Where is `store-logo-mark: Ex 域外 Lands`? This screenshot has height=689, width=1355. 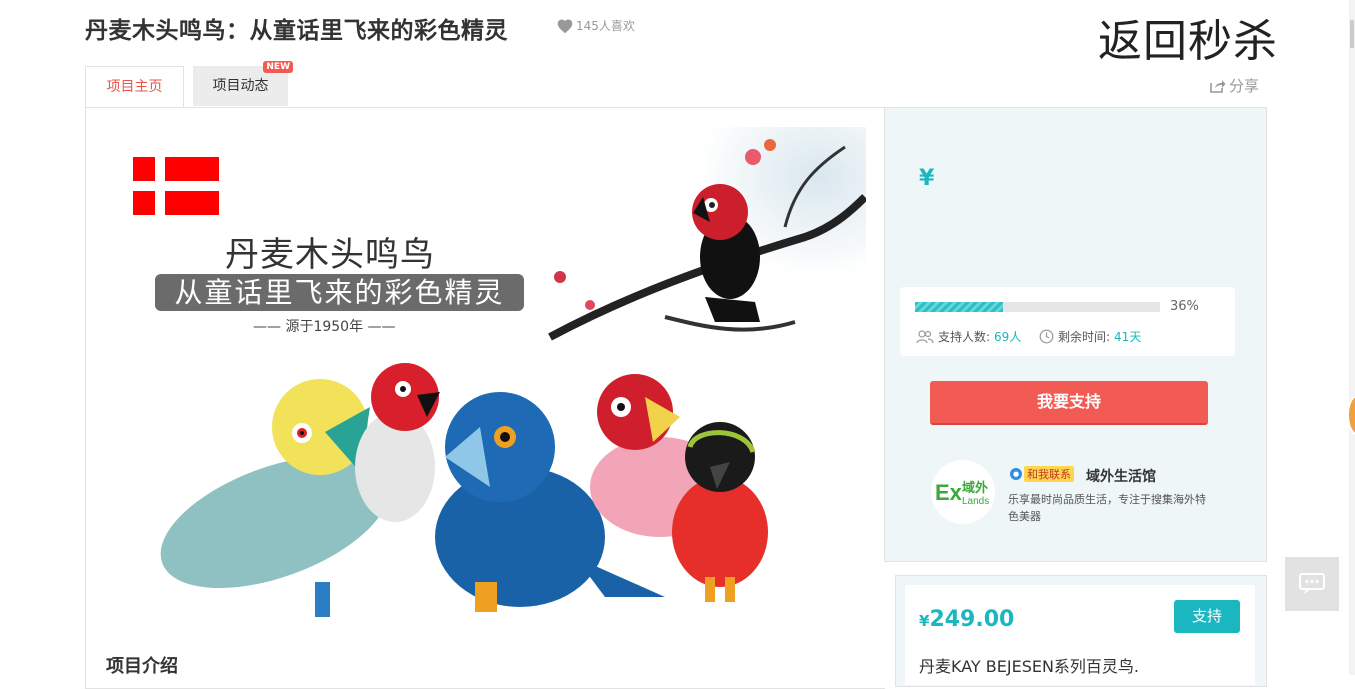
store-logo-mark: Ex 域外 Lands is located at coordinates (962, 493).